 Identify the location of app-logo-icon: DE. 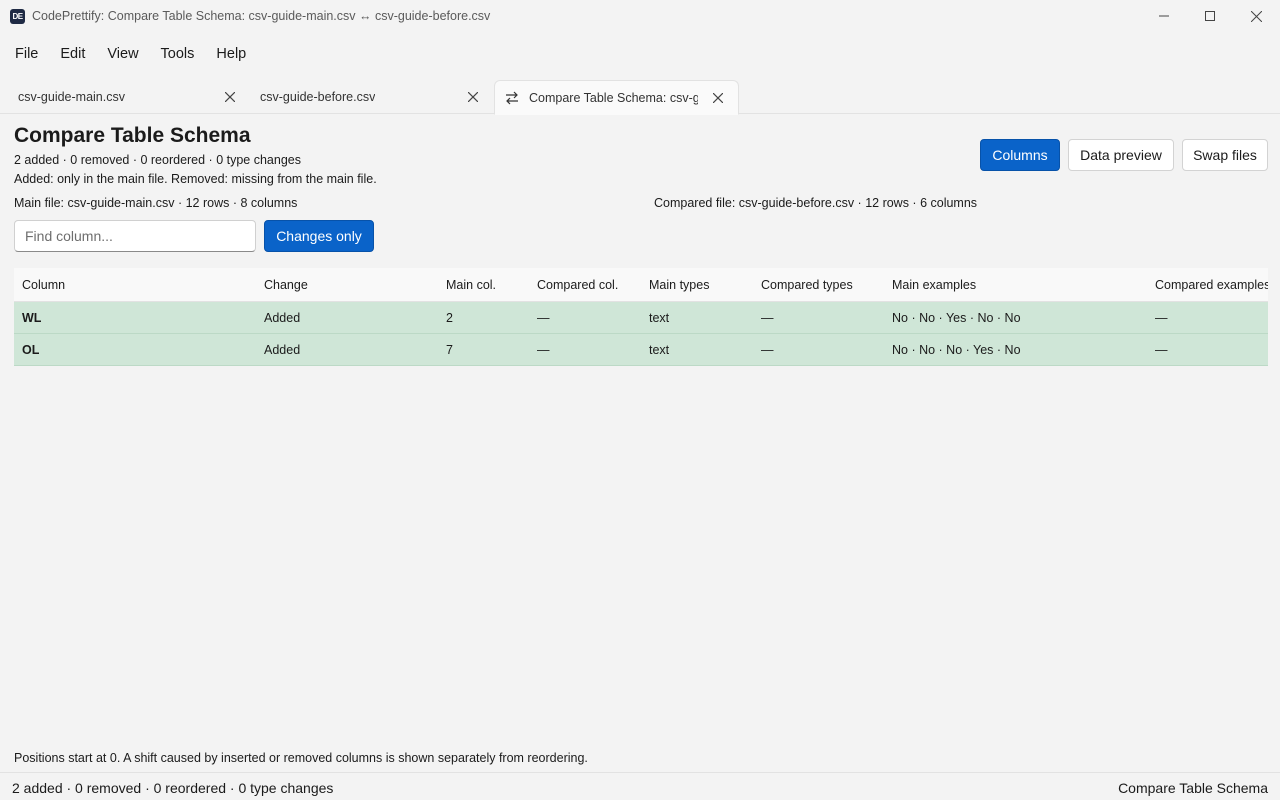
(17, 16).